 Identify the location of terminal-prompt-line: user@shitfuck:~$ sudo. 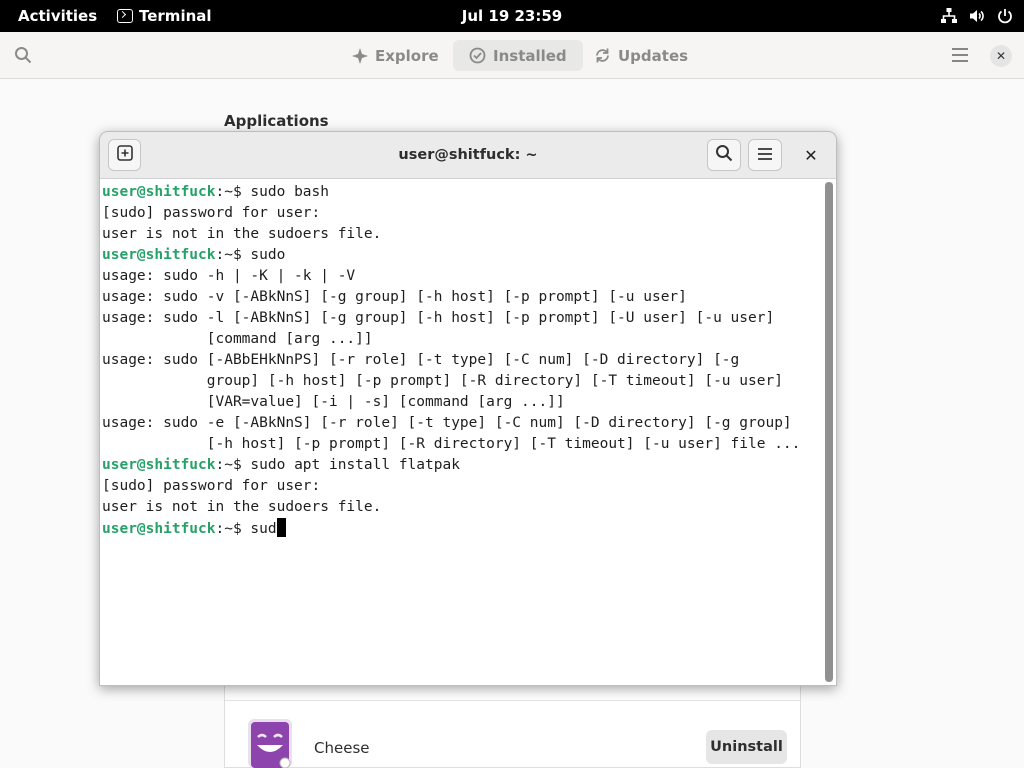
(462, 255).